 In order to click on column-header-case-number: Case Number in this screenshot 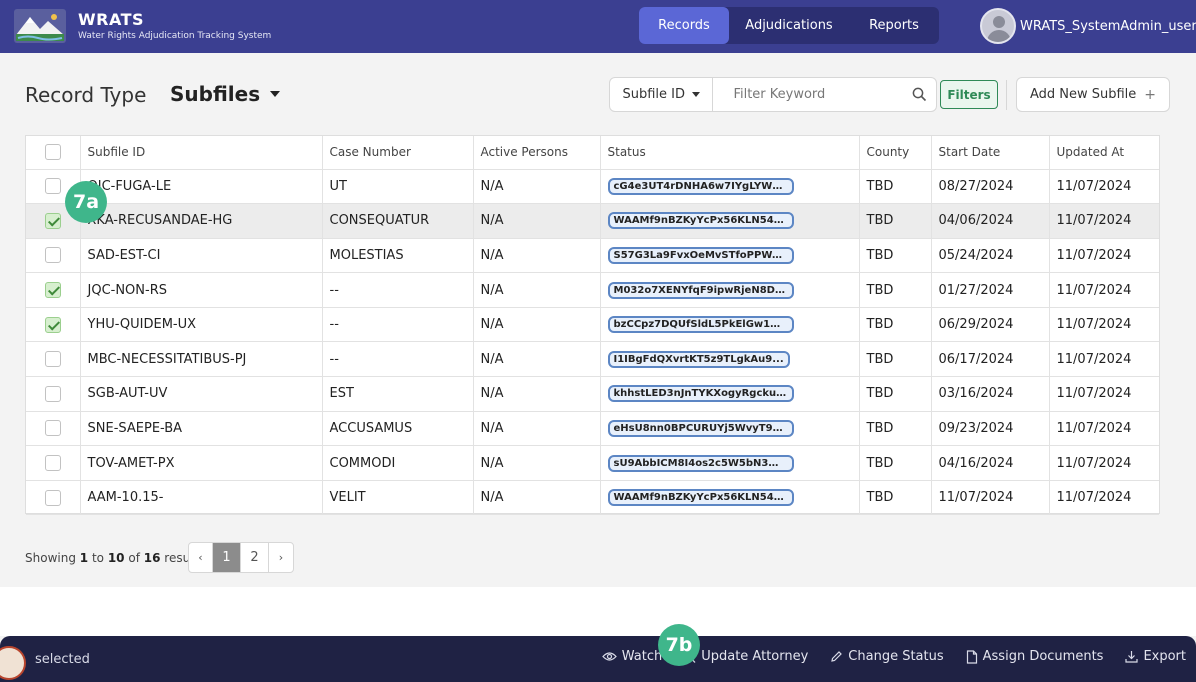, I will do `click(398, 153)`.